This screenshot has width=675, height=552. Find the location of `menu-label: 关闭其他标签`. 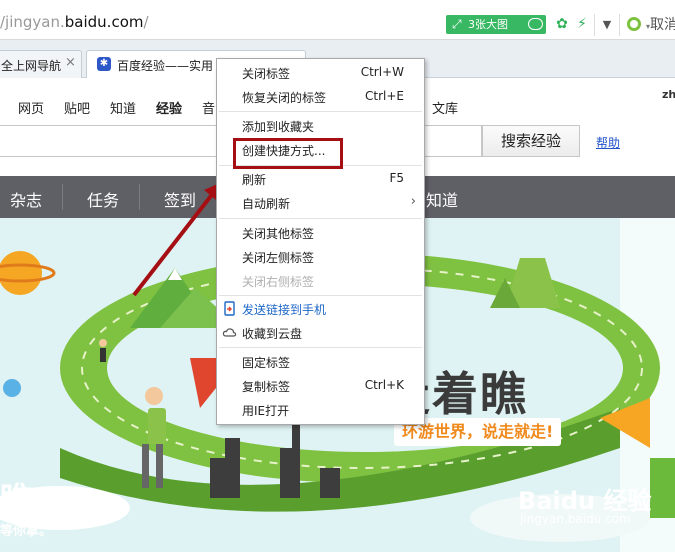

menu-label: 关闭其他标签 is located at coordinates (278, 234).